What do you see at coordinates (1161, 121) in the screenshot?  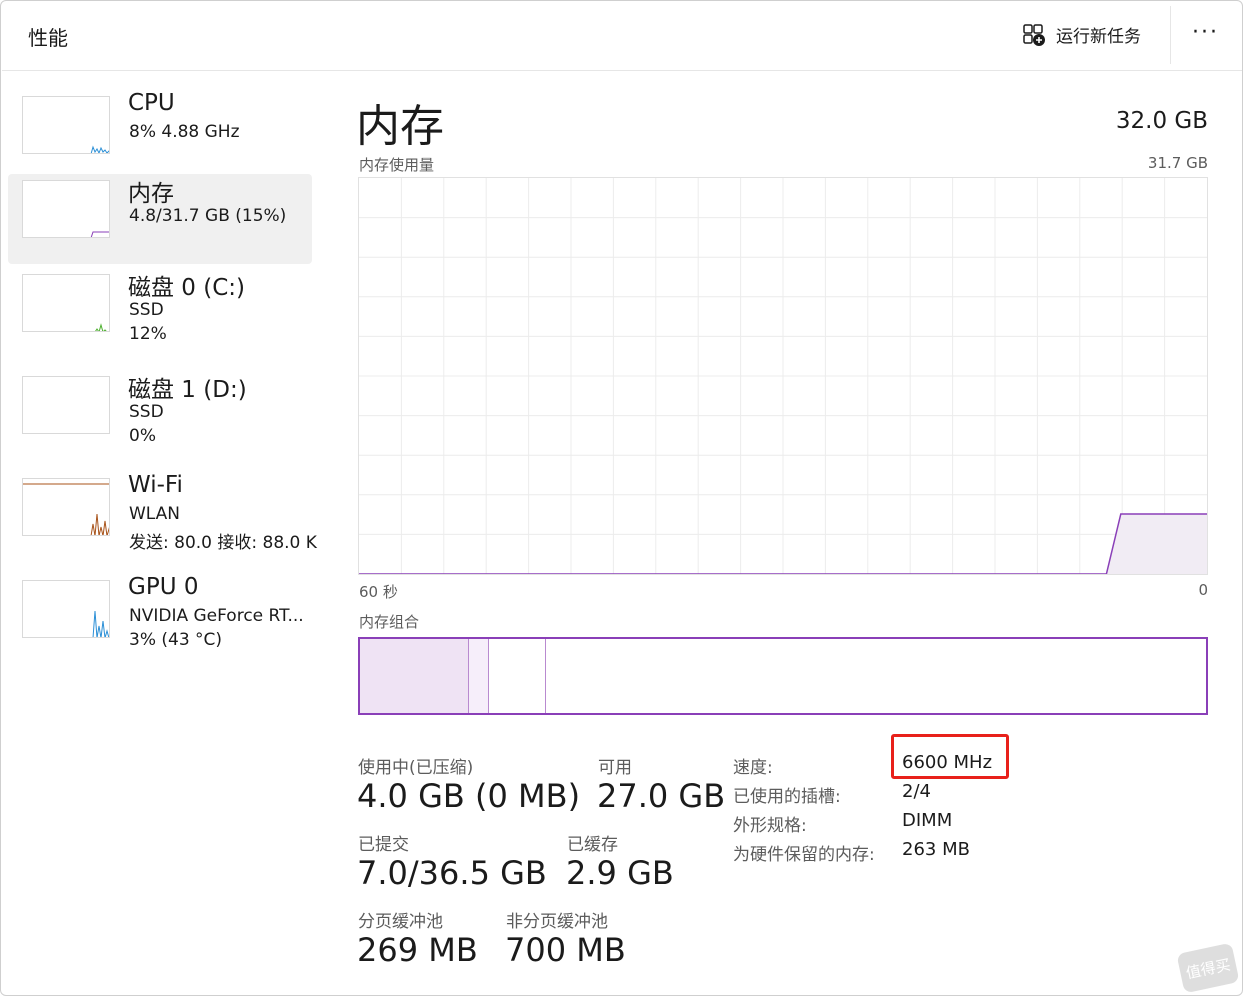 I see `total-memory: 32.0 GB` at bounding box center [1161, 121].